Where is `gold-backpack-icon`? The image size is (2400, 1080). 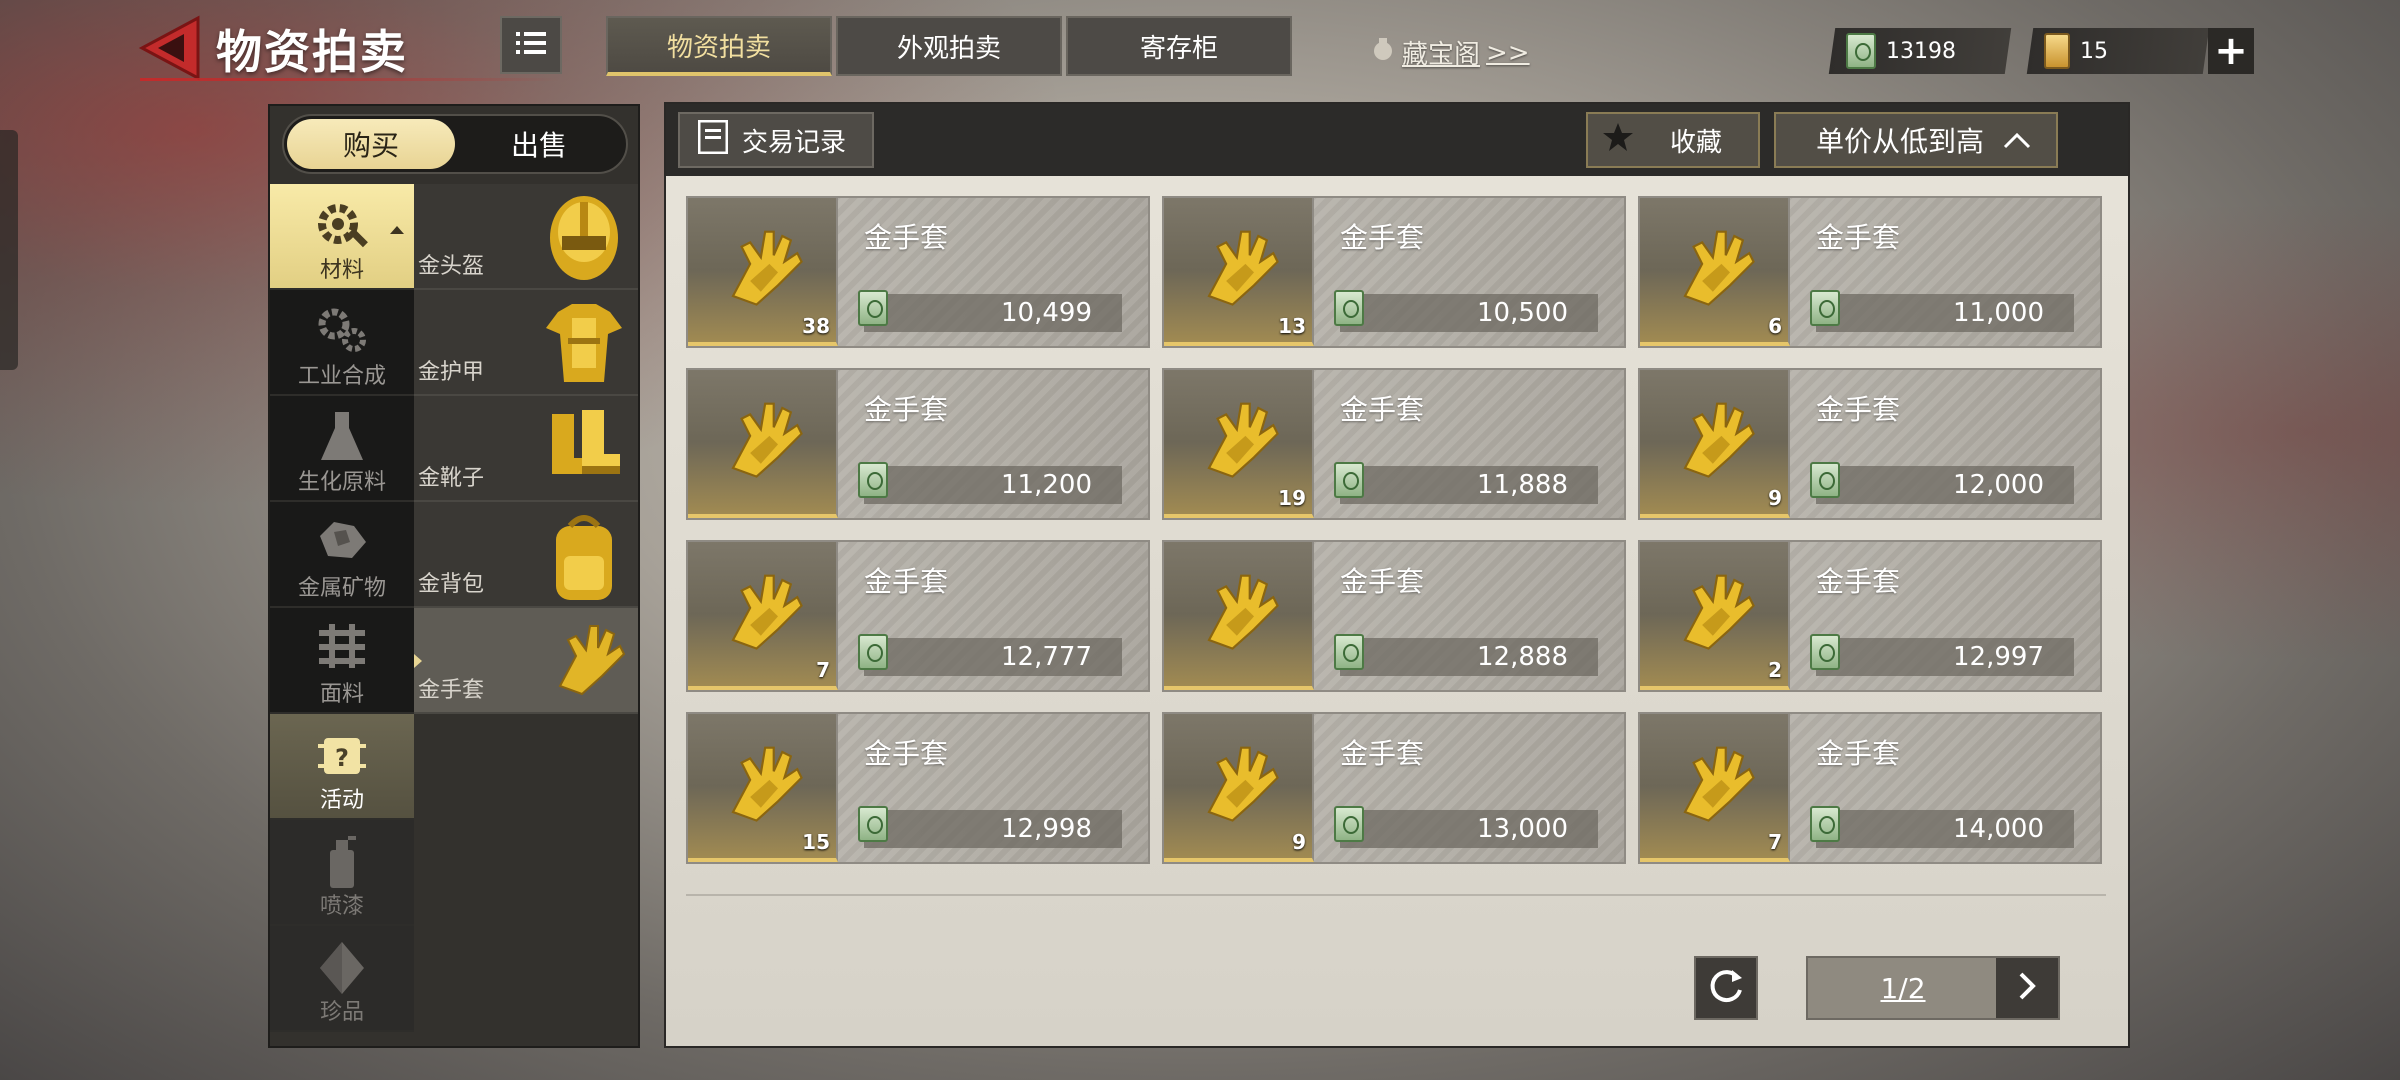 gold-backpack-icon is located at coordinates (584, 559).